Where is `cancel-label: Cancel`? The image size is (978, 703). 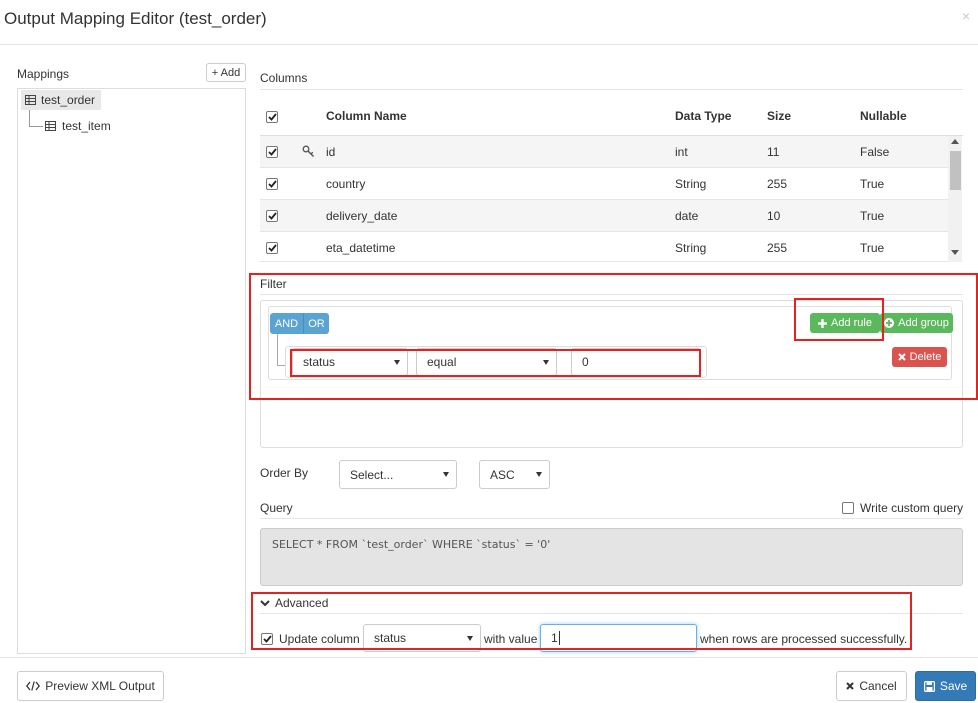
cancel-label: Cancel is located at coordinates (878, 686).